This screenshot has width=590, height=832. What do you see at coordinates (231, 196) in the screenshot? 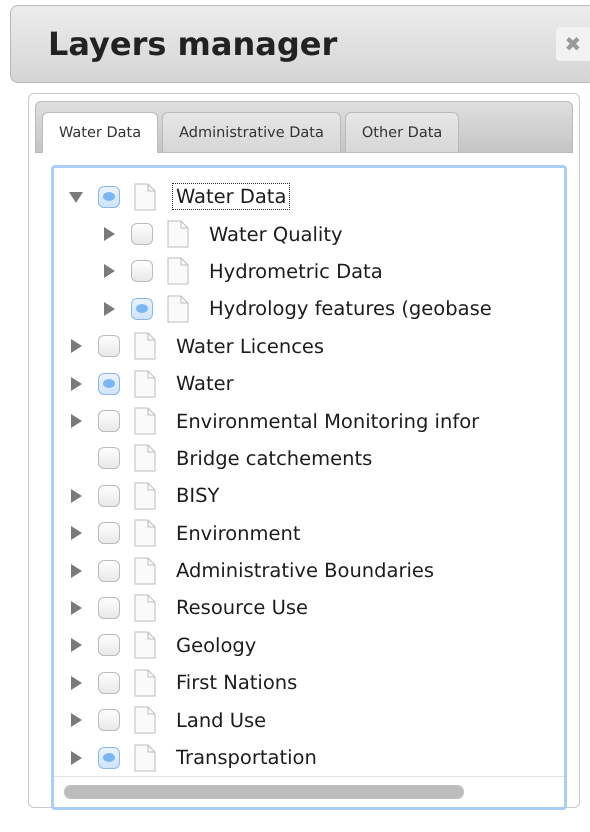
I see `layer-label: Water Data` at bounding box center [231, 196].